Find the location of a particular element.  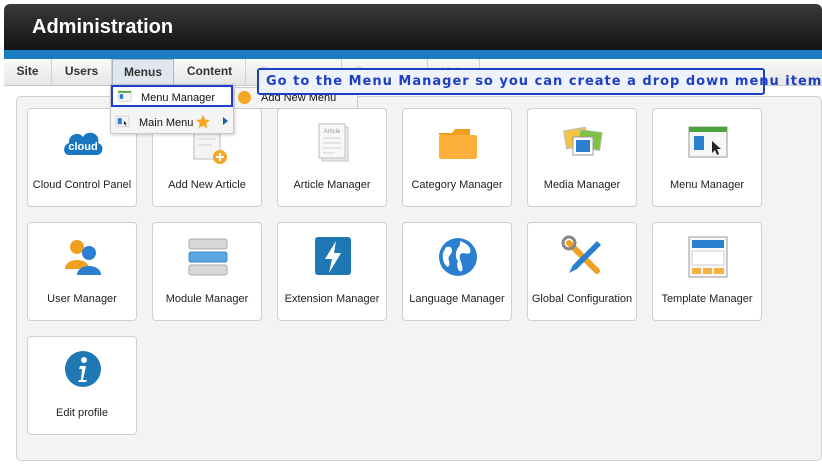

tile-article-manager: Article Article Manager is located at coordinates (332, 157).